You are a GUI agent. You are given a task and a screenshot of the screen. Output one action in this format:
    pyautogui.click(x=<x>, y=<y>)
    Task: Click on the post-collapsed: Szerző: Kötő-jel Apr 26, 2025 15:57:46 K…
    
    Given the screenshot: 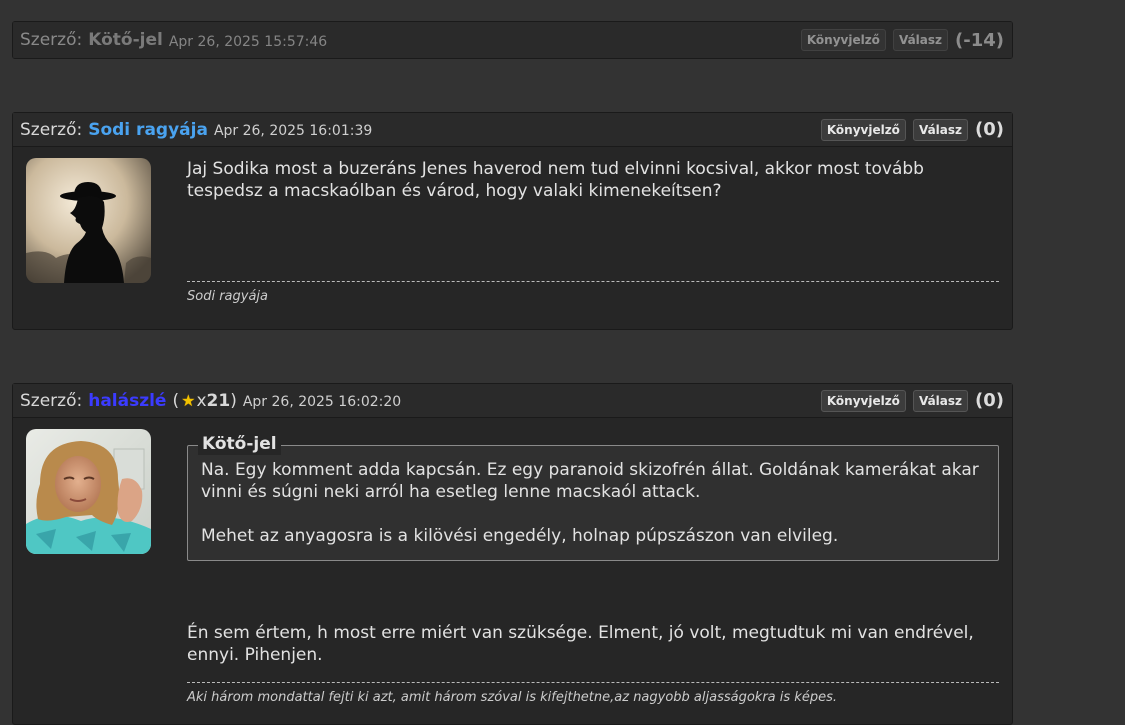 What is the action you would take?
    pyautogui.click(x=512, y=40)
    